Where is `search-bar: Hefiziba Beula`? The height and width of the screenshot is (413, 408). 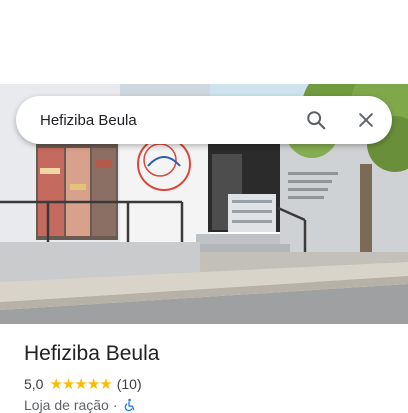
search-bar: Hefiziba Beula is located at coordinates (204, 120).